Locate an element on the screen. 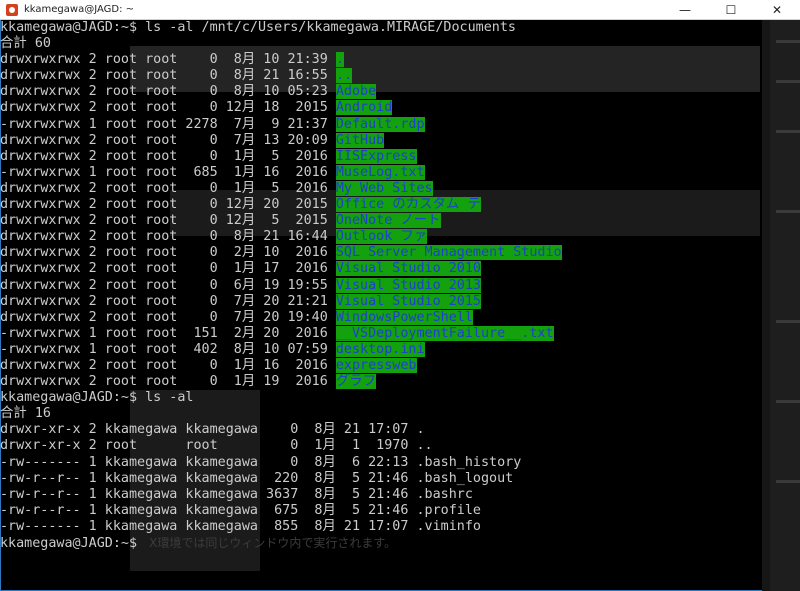 The width and height of the screenshot is (800, 591). terminal-line: drwxrwxrwx 2 root root 0 8月 21 16:55 .. is located at coordinates (381, 76).